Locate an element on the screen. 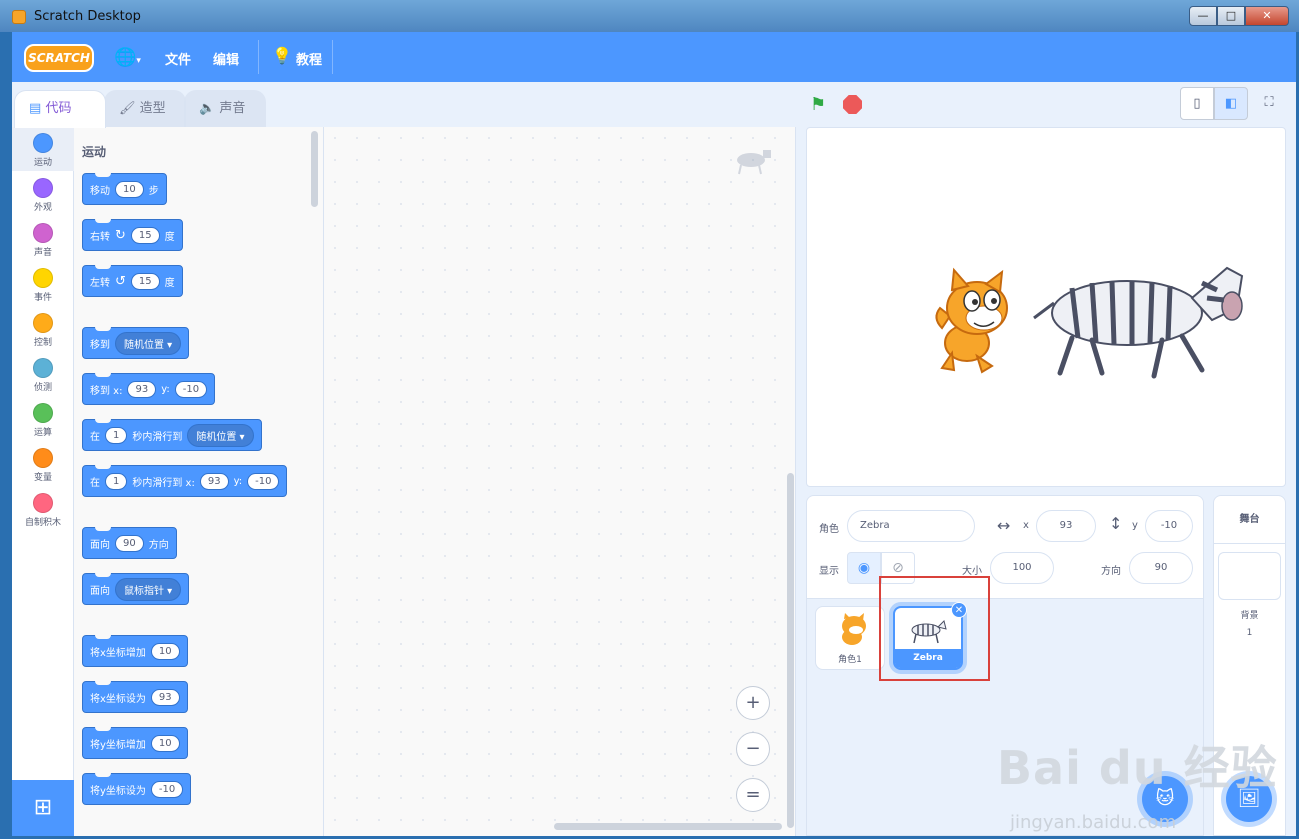 Image resolution: width=1299 pixels, height=839 pixels. menu-tutorials: 教程 is located at coordinates (309, 58).